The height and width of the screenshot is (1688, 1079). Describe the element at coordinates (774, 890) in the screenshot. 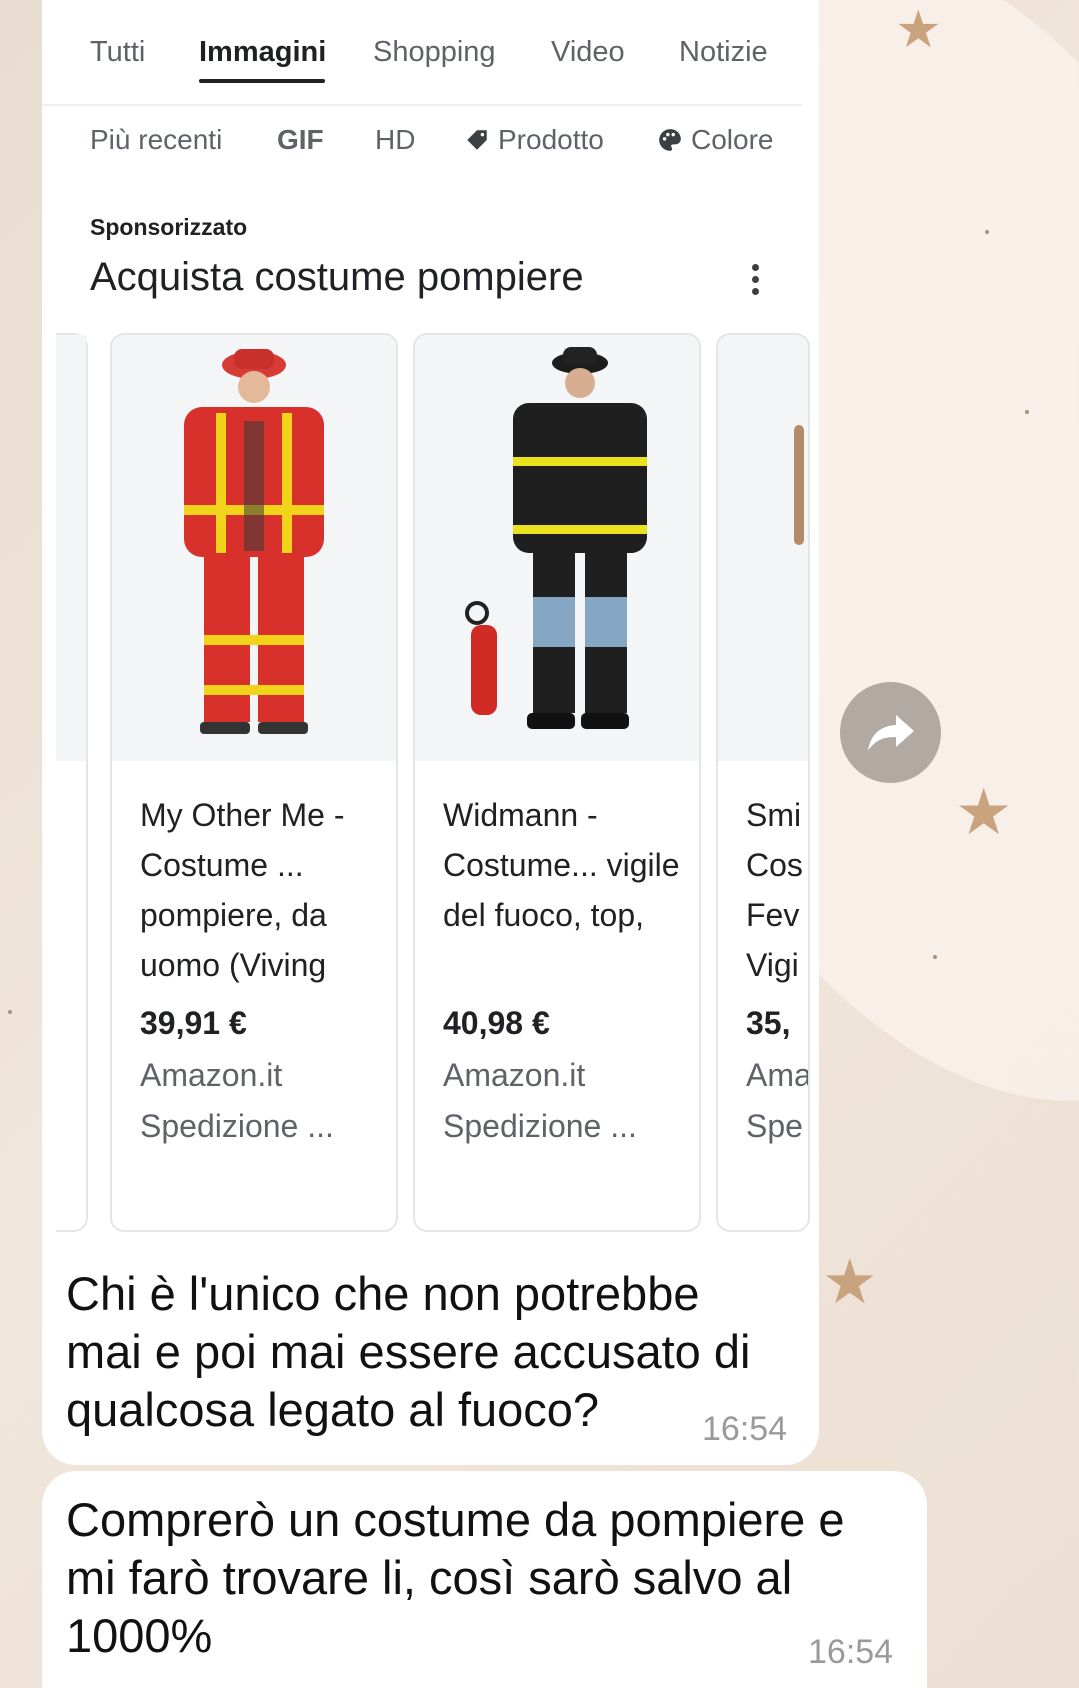

I see `product-title: Smi Cos Fev Vigi` at that location.